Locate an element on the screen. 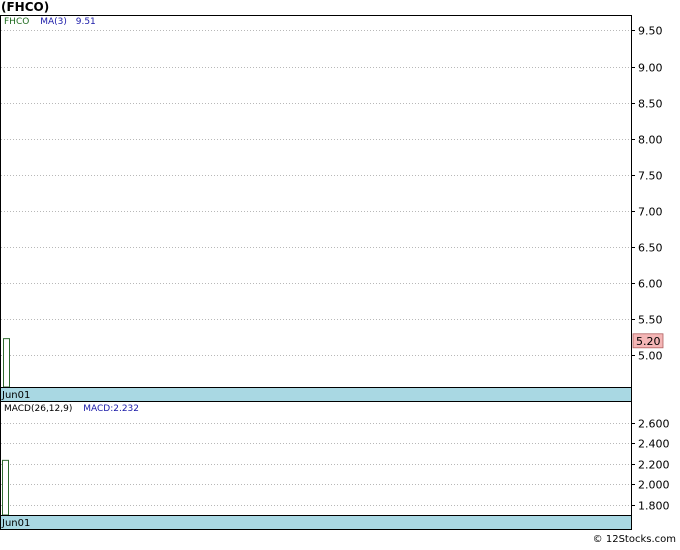 The width and height of the screenshot is (680, 550). price-candle is located at coordinates (6, 363).